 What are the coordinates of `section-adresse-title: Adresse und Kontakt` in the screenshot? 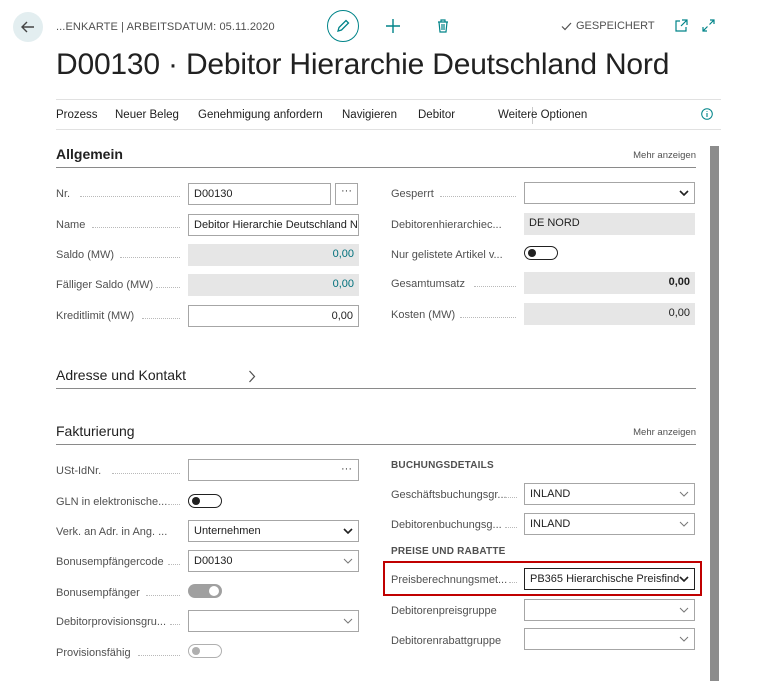 It's located at (121, 375).